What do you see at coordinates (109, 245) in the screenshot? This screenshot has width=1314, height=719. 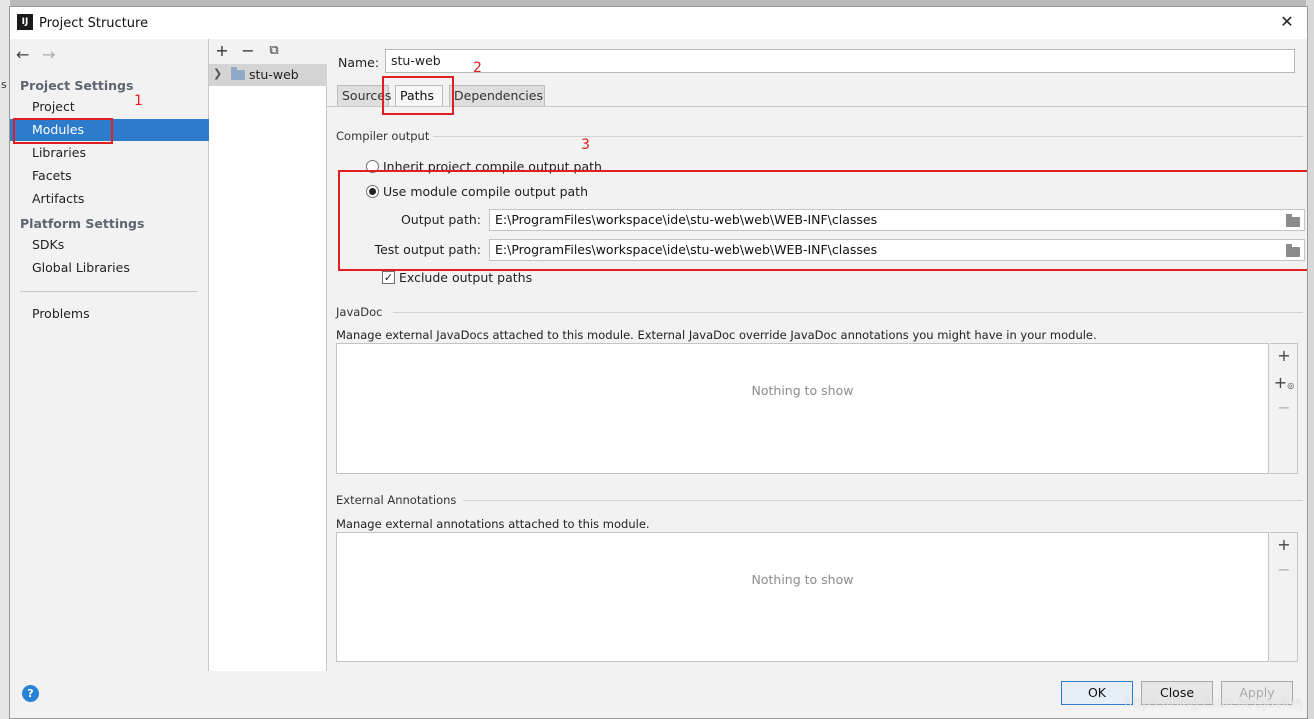 I see `sidebar-item-sdks: SDKs` at bounding box center [109, 245].